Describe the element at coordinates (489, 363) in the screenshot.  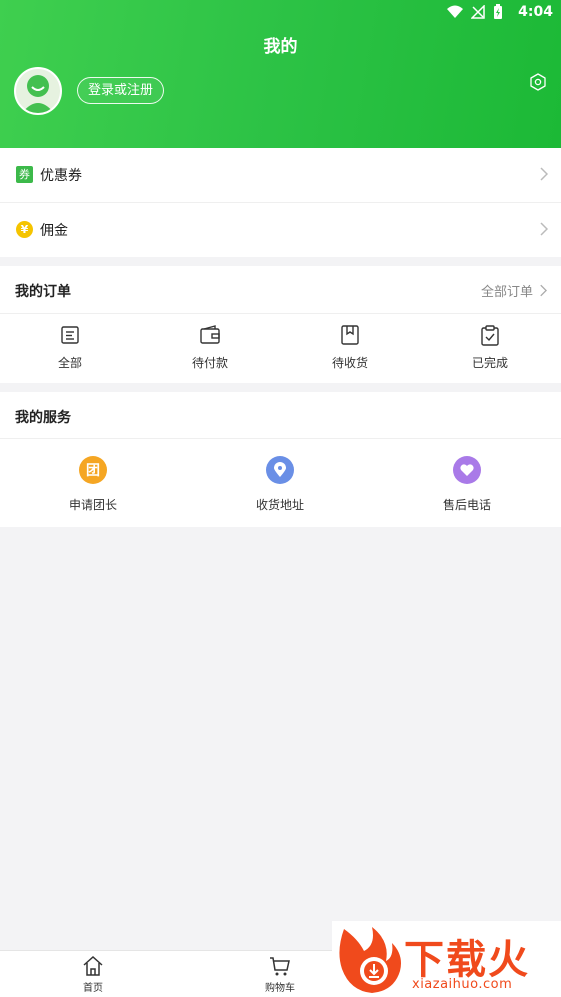
I see `order-completed-label: 已完成` at that location.